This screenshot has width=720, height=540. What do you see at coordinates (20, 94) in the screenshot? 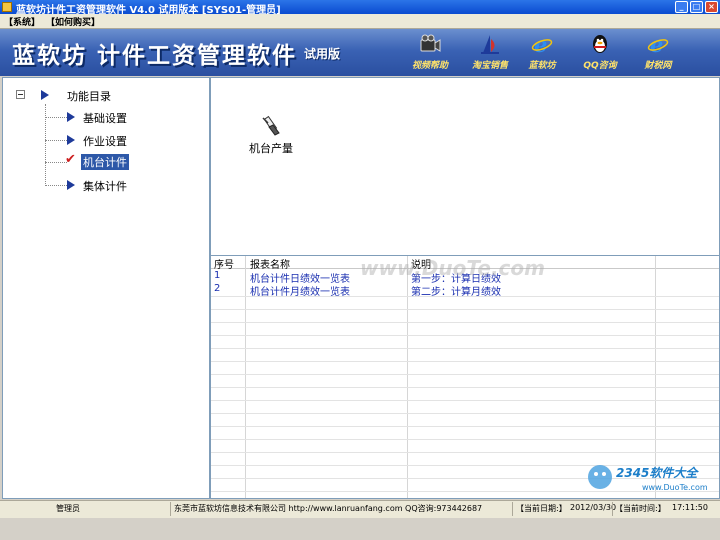
I see `collapse-toggle` at bounding box center [20, 94].